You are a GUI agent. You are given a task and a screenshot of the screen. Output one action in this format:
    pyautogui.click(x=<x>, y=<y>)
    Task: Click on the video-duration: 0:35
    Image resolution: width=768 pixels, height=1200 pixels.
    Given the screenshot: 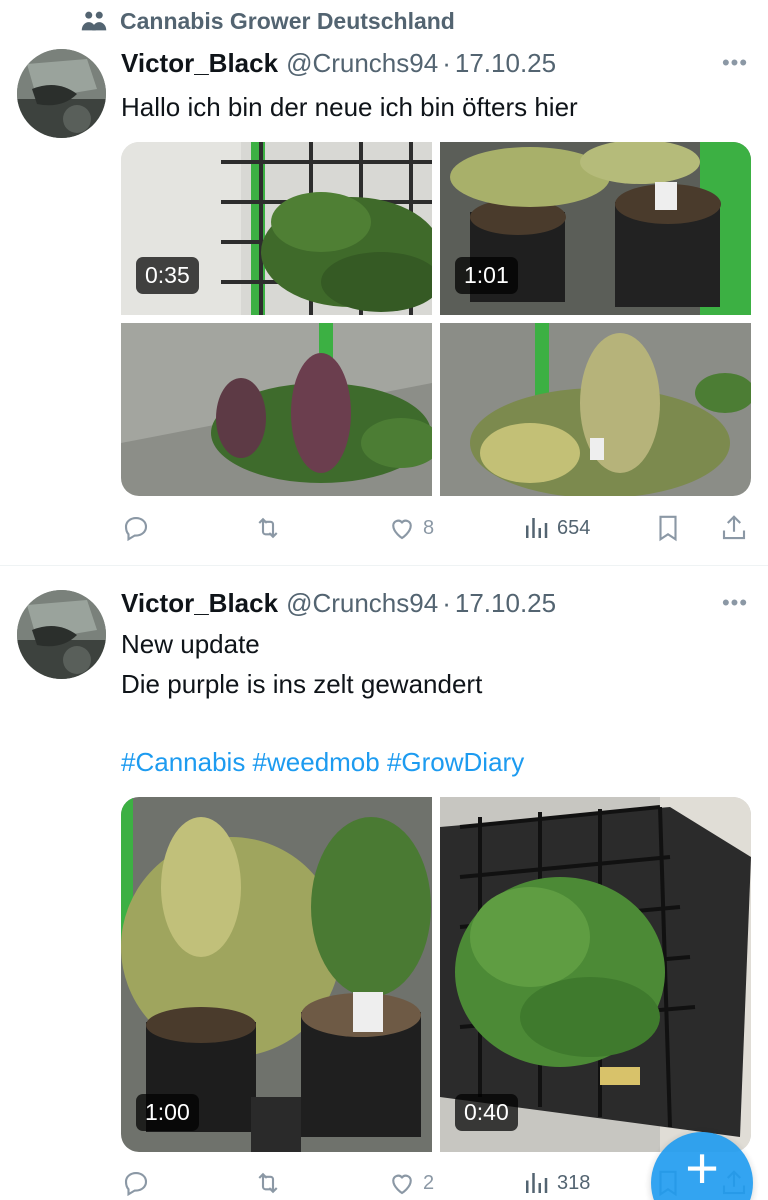 What is the action you would take?
    pyautogui.click(x=167, y=275)
    